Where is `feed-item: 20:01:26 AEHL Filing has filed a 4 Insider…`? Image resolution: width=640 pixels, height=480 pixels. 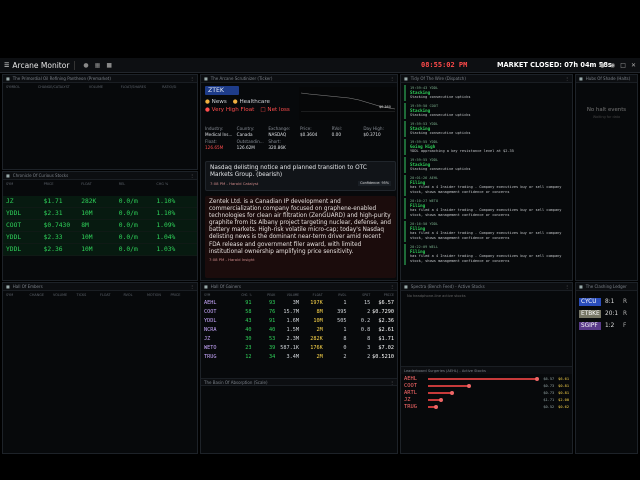
feed-item: 20:01:26 AEHL Filing has filed a 4 Insider… is located at coordinates (486, 185).